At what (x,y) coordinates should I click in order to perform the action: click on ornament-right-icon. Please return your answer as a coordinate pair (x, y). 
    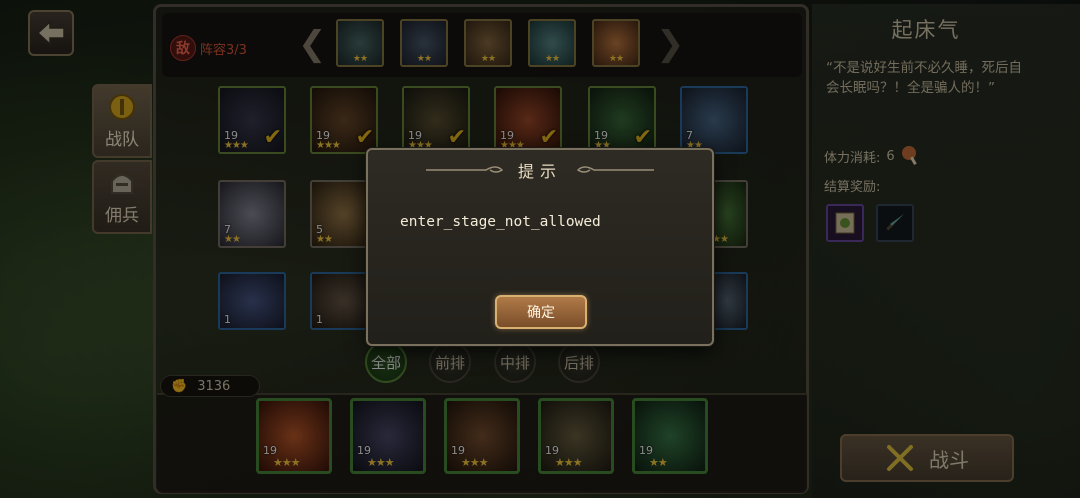
    Looking at the image, I should click on (615, 169).